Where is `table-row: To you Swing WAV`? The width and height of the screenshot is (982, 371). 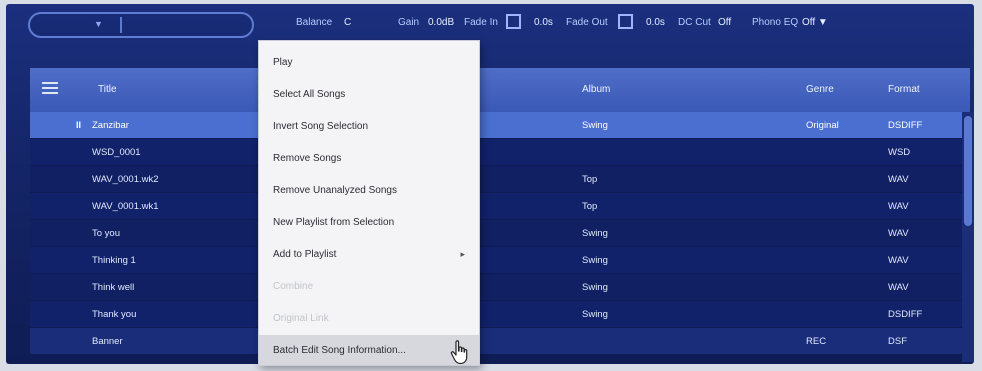
table-row: To you Swing WAV is located at coordinates (496, 233).